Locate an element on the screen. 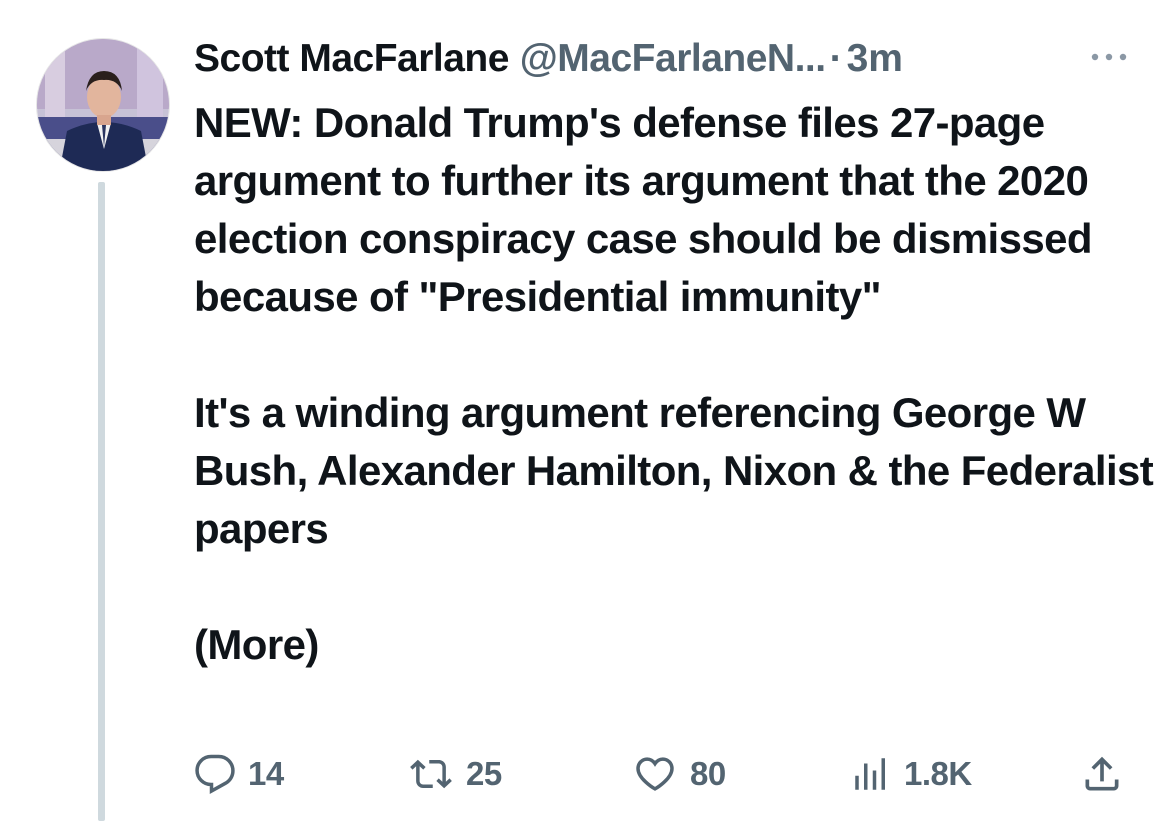 The image size is (1170, 821). reply-button: 14 is located at coordinates (239, 774).